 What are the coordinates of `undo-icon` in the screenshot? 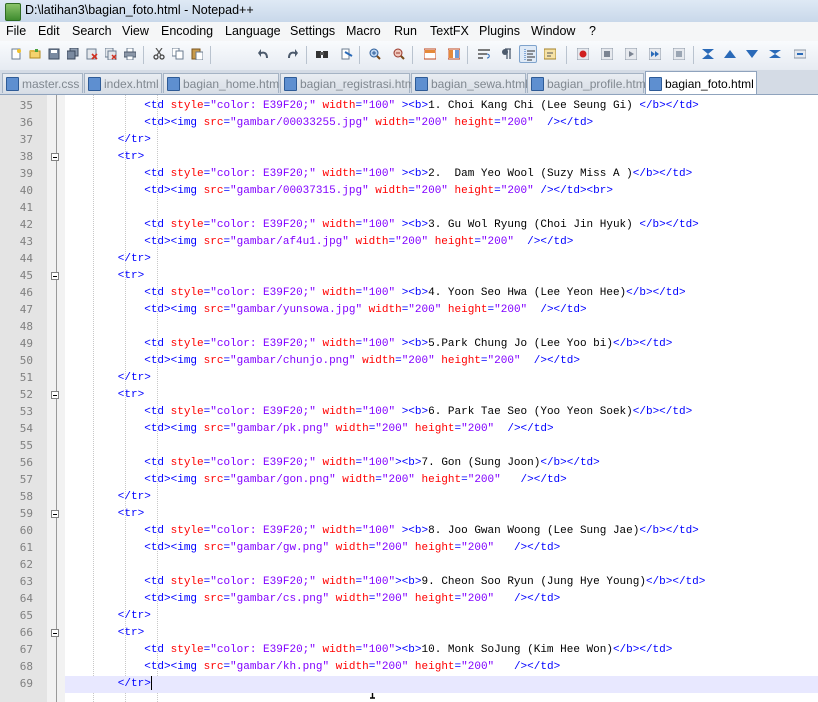 It's located at (264, 54).